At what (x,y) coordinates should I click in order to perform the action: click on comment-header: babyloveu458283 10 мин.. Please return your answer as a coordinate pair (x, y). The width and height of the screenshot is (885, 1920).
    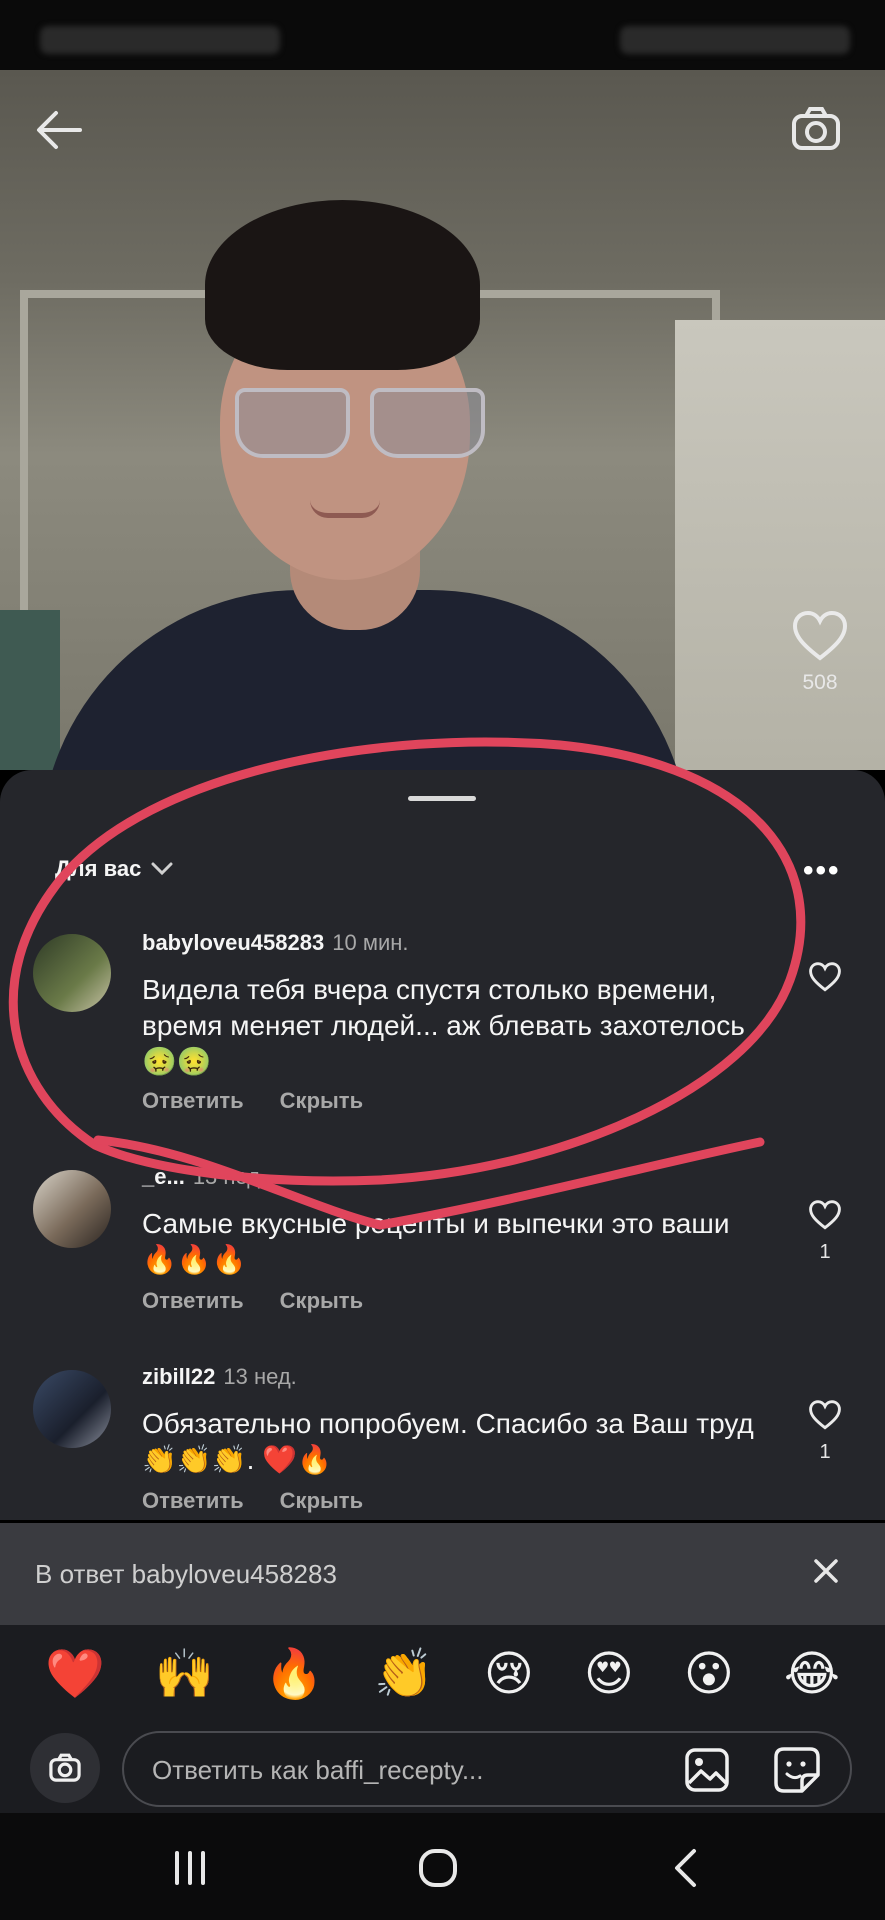
    Looking at the image, I should click on (275, 943).